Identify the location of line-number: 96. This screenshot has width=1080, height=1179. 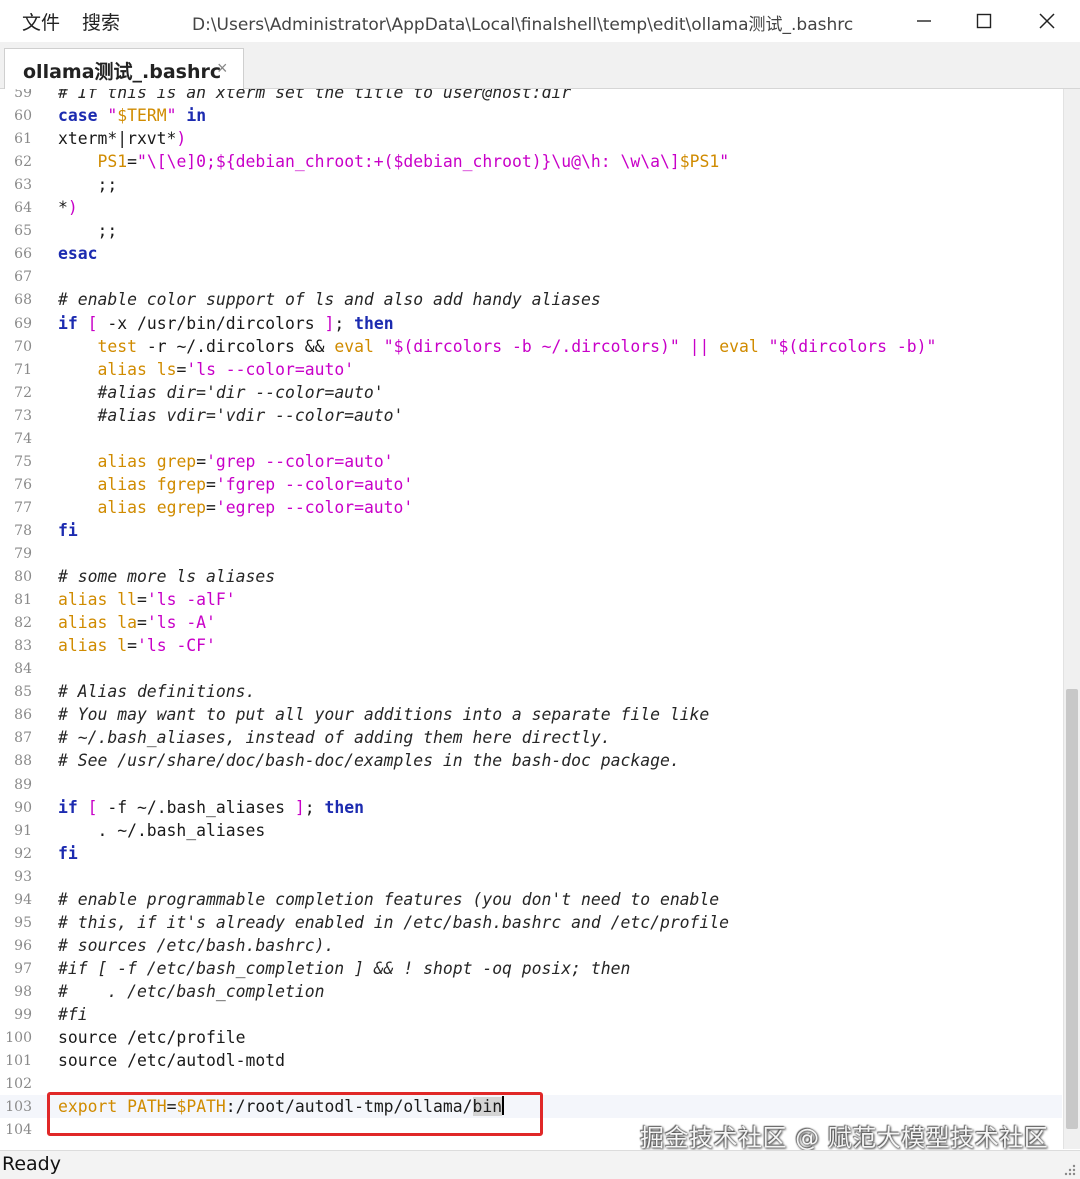
(23, 945).